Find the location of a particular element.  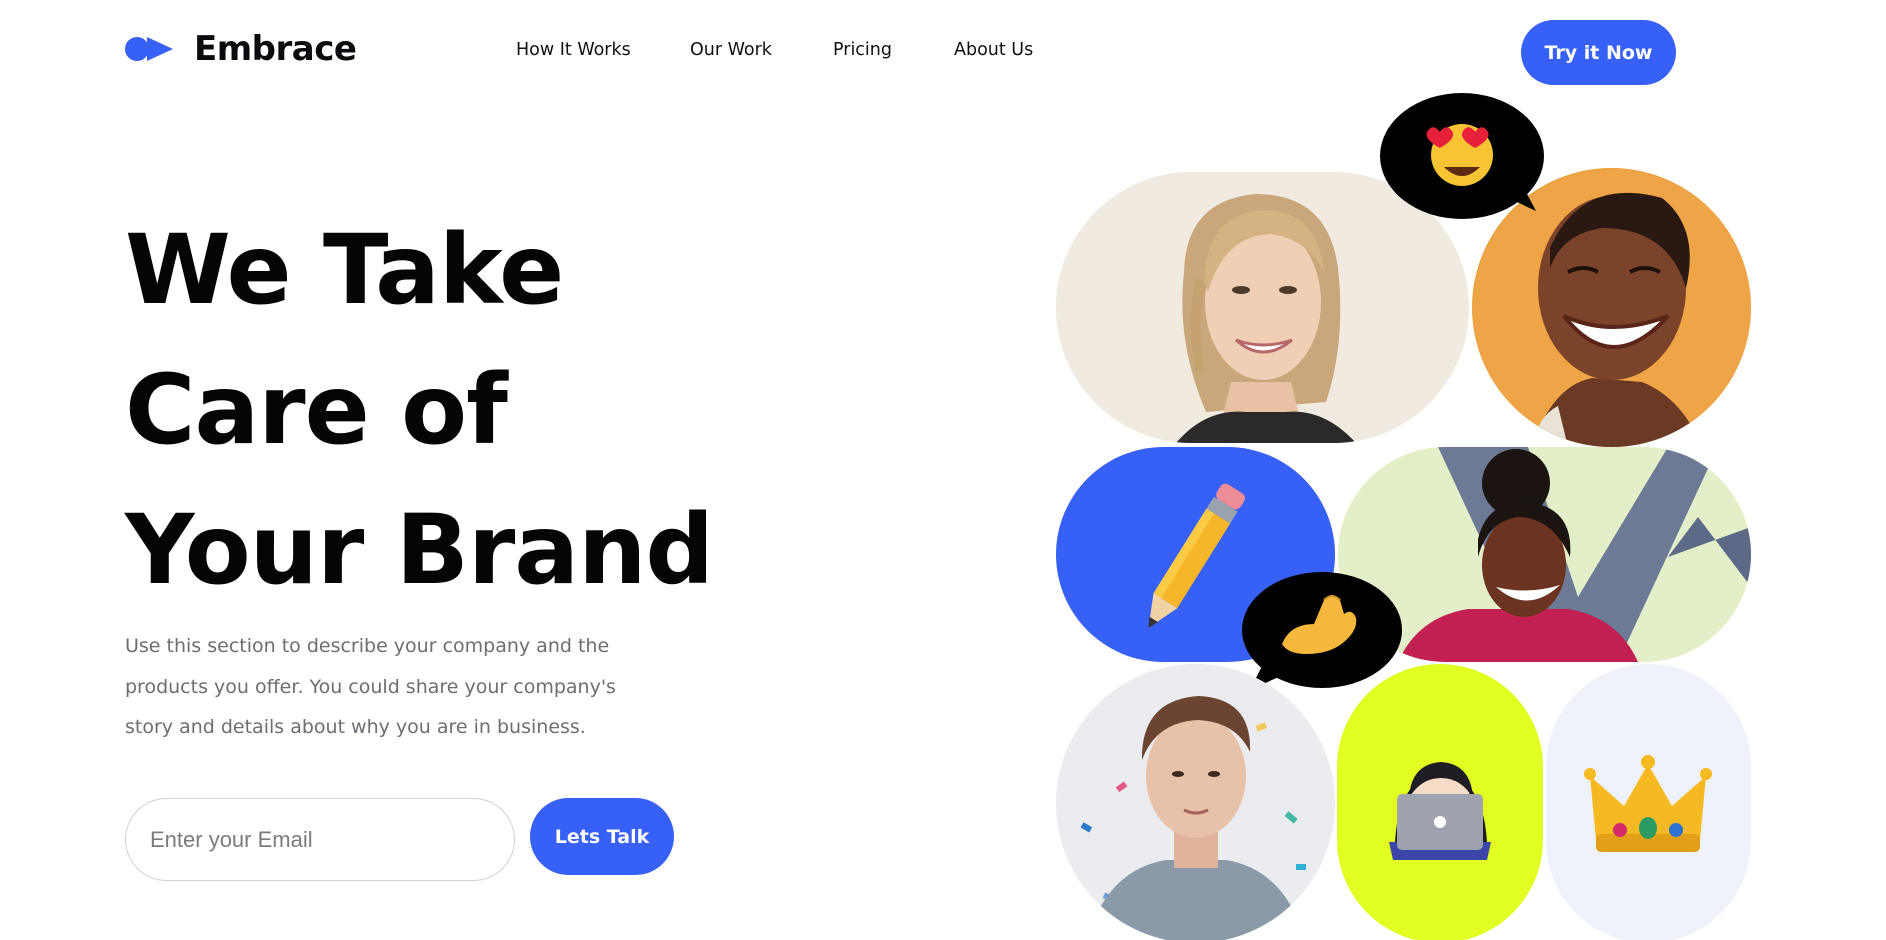

lets-talk-button: Lets Talk is located at coordinates (602, 836).